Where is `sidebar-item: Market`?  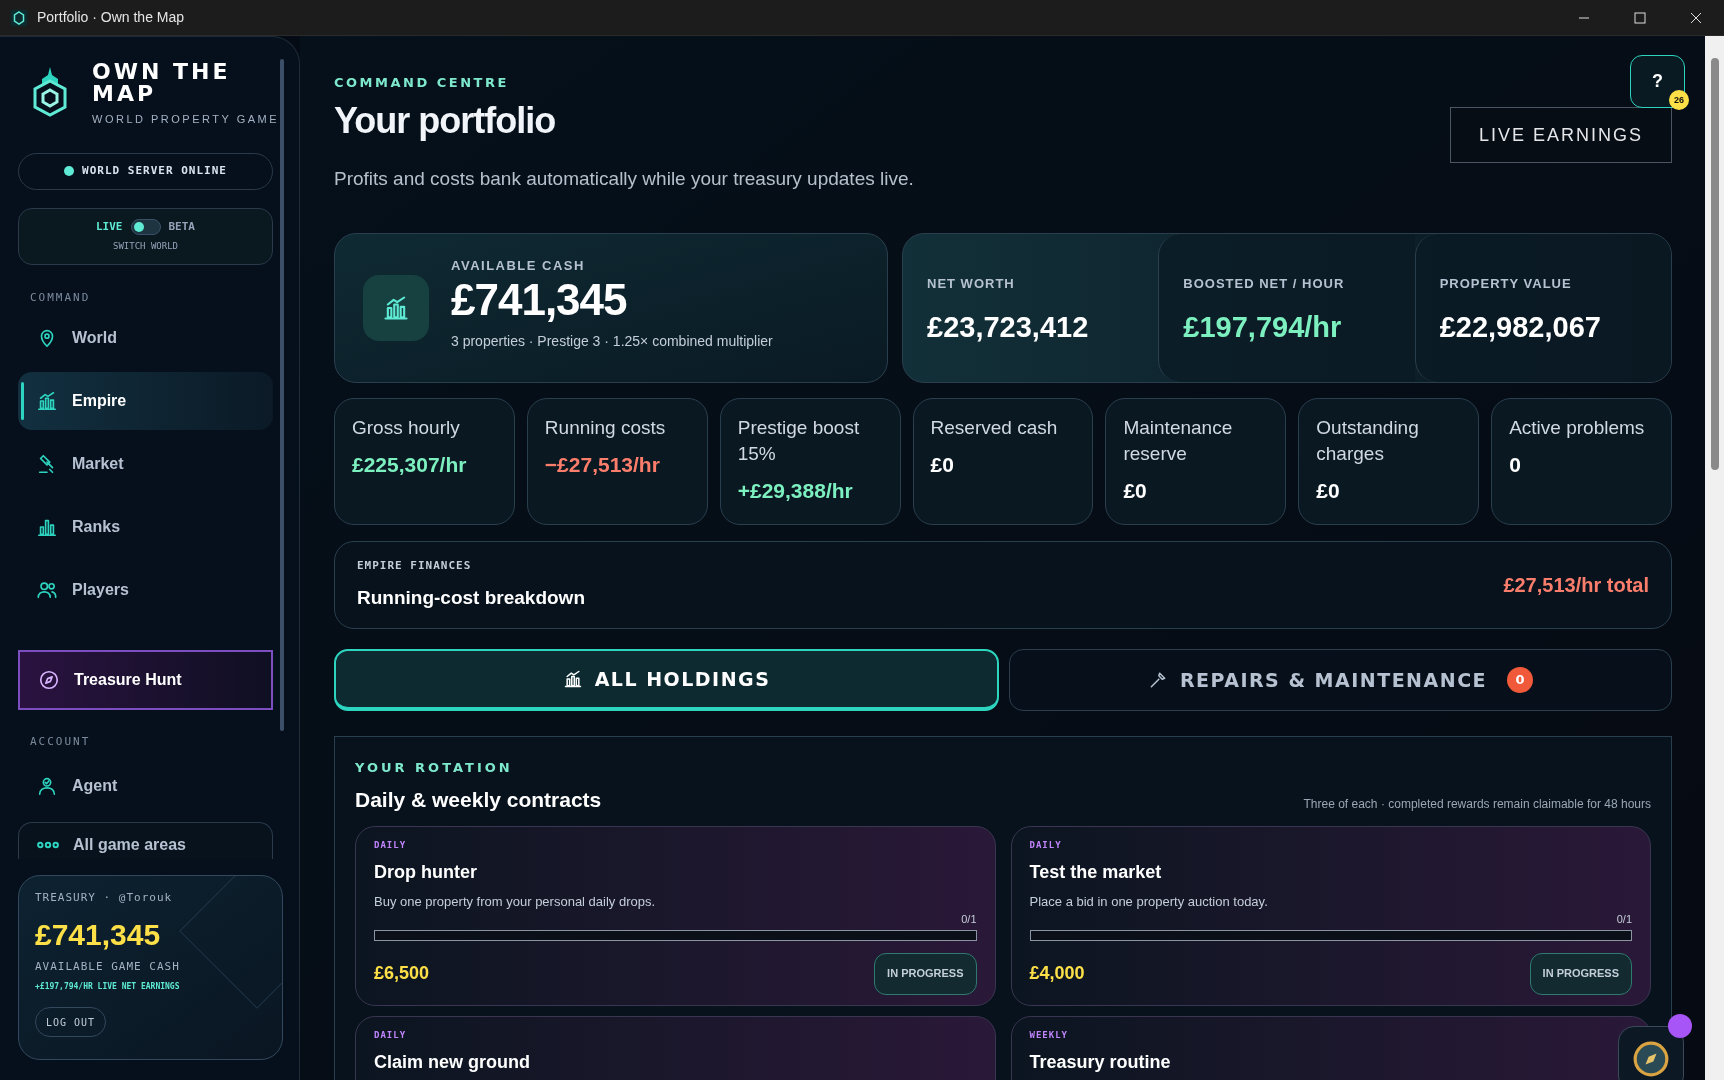
sidebar-item: Market is located at coordinates (145, 464).